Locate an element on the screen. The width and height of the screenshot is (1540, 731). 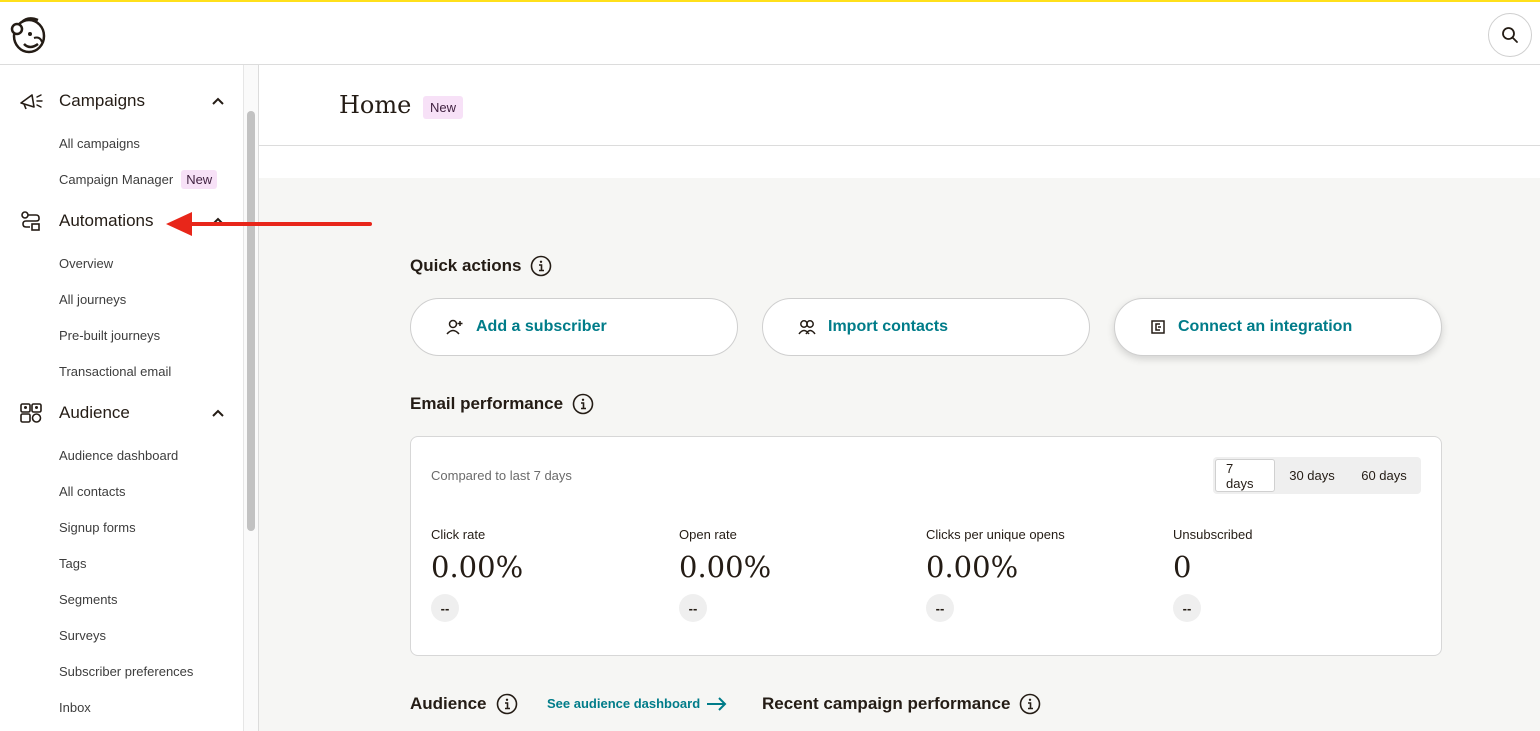
sidebar-item-signup-forms: Signup forms is located at coordinates (97, 527).